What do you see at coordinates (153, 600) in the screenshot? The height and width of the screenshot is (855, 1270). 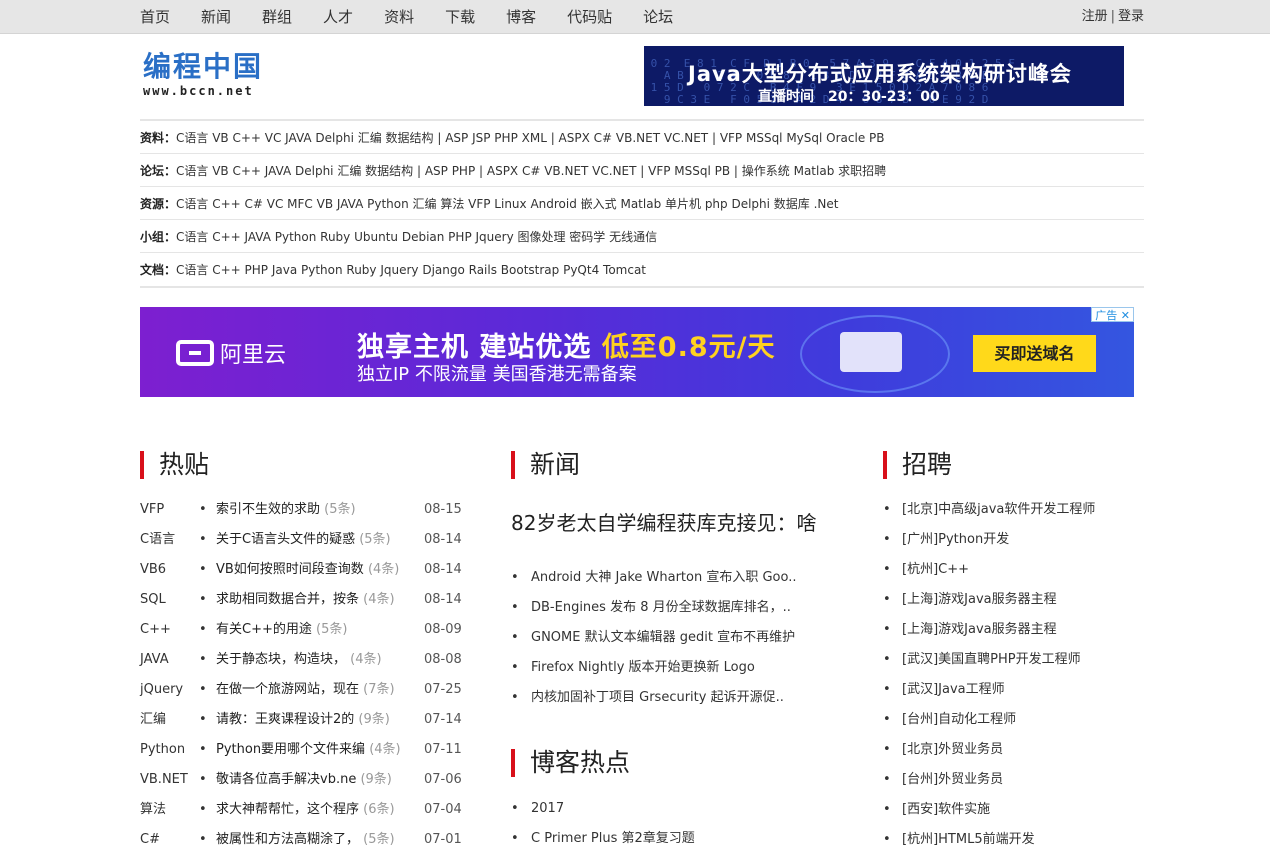 I see `post-category: SQL` at bounding box center [153, 600].